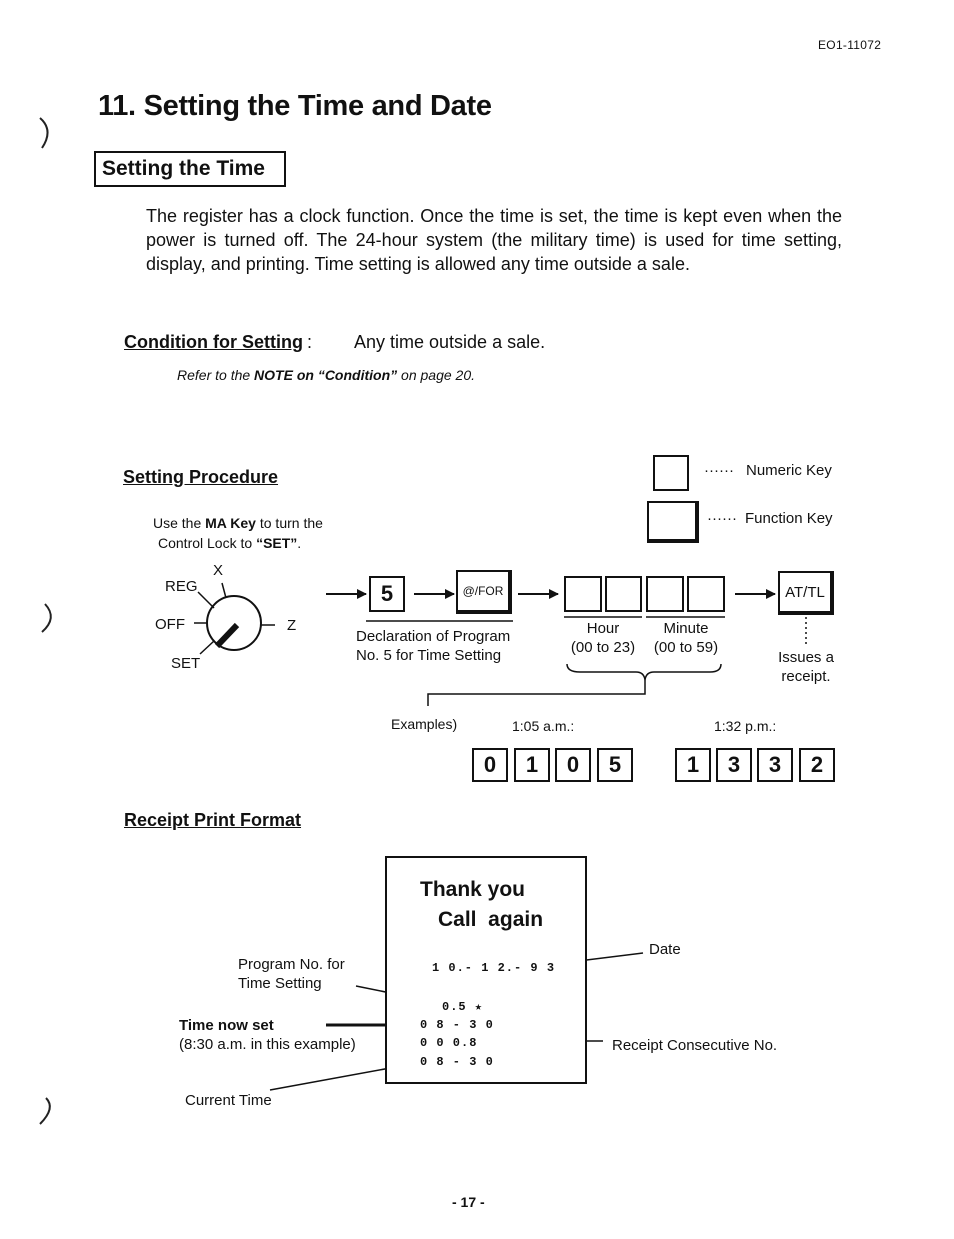  I want to click on example-1-label: 1:05 a.m.:, so click(543, 726).